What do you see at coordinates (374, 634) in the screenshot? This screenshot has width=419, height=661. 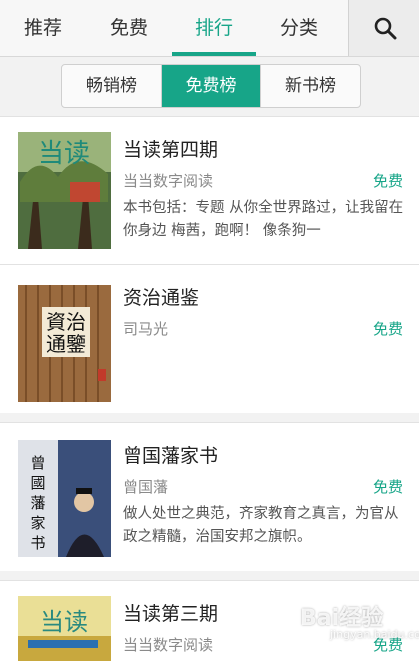 I see `watermark-url: jingyan.baidu.com` at bounding box center [374, 634].